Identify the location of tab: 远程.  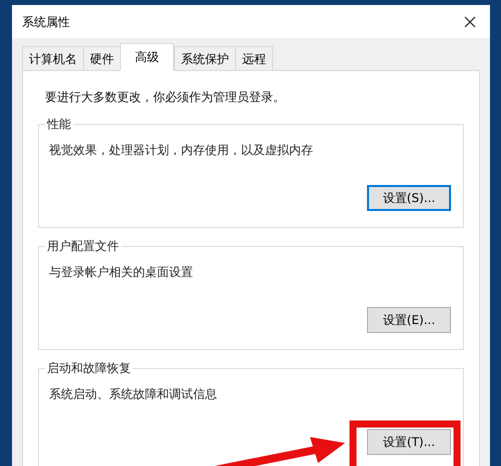
(254, 58).